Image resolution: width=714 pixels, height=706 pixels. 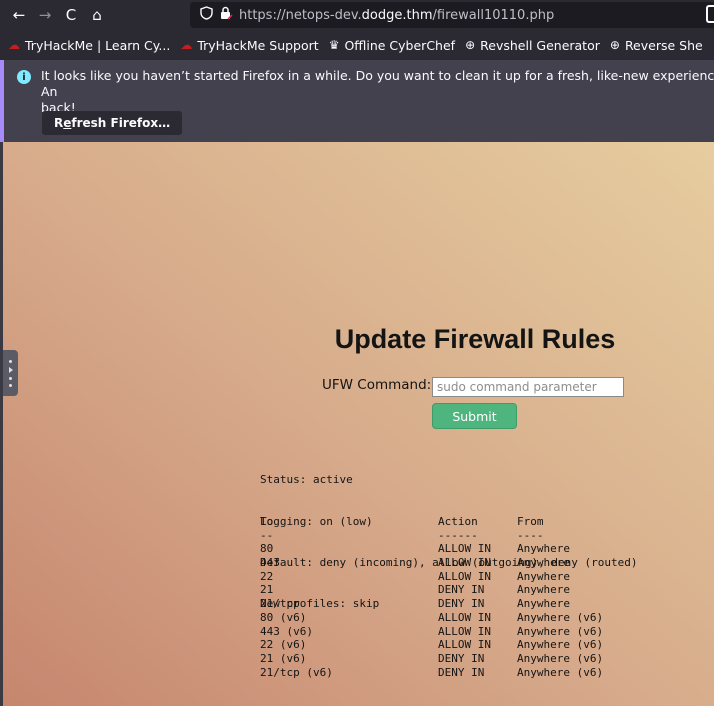 What do you see at coordinates (400, 45) in the screenshot?
I see `bookmark-label: Offline CyberChef` at bounding box center [400, 45].